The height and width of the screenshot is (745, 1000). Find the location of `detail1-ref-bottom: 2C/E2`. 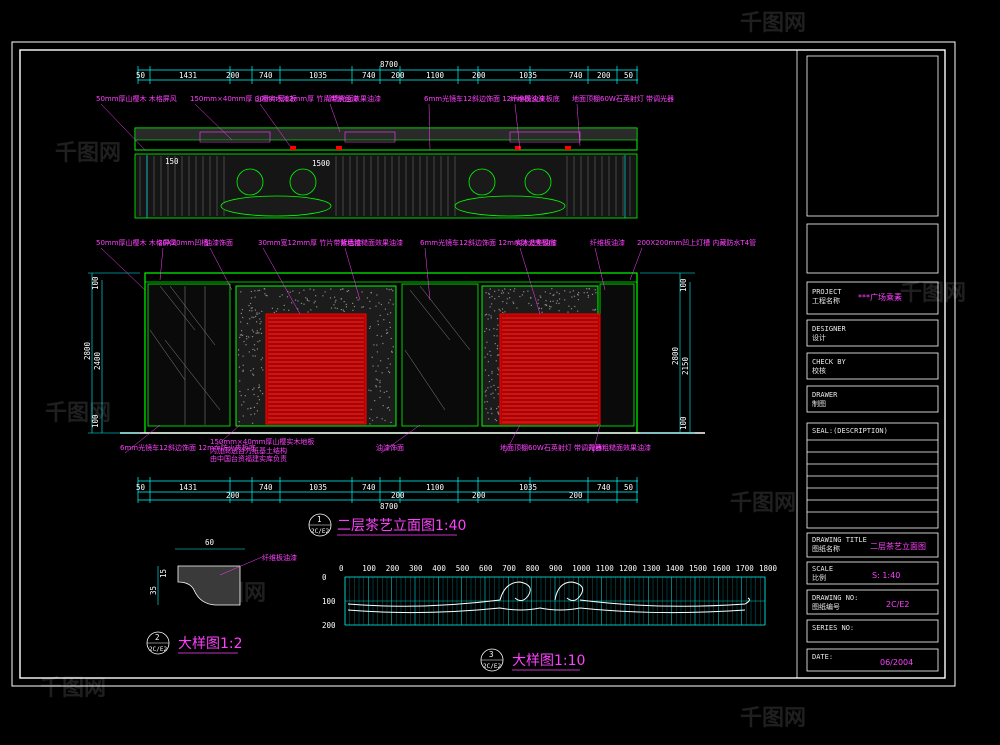

detail1-ref-bottom: 2C/E2 is located at coordinates (158, 649).